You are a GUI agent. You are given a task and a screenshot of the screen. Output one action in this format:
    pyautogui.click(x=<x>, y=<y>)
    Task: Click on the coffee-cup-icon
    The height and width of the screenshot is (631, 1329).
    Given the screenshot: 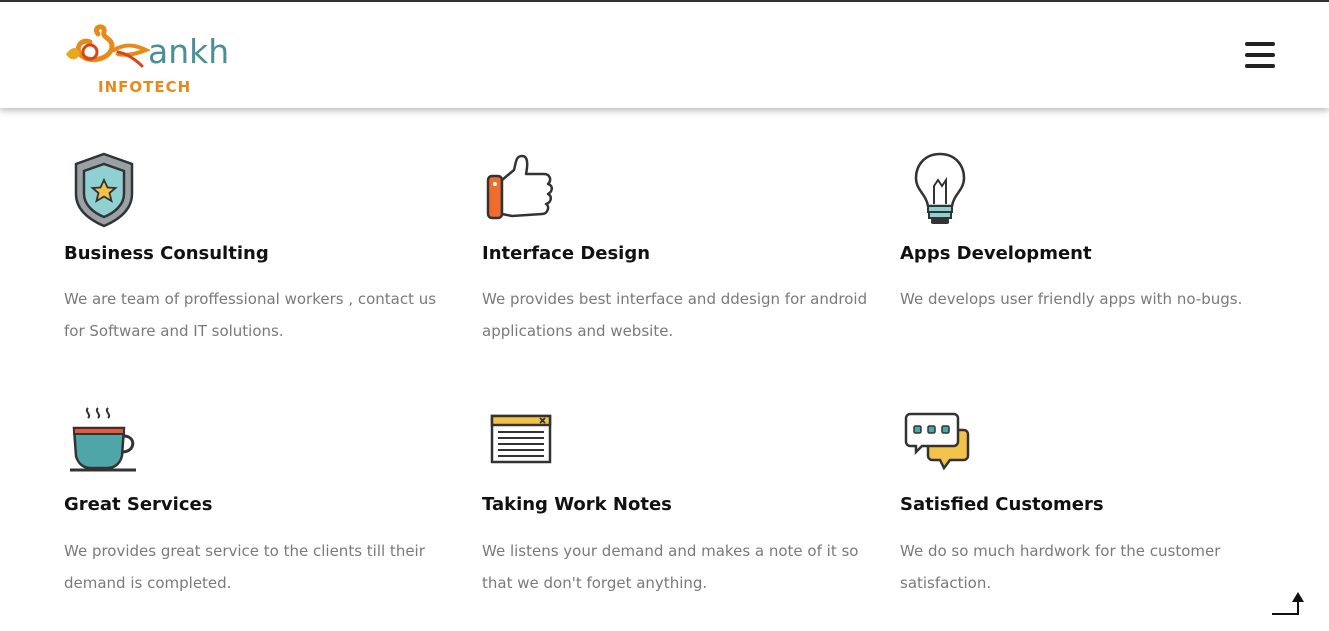 What is the action you would take?
    pyautogui.click(x=103, y=439)
    